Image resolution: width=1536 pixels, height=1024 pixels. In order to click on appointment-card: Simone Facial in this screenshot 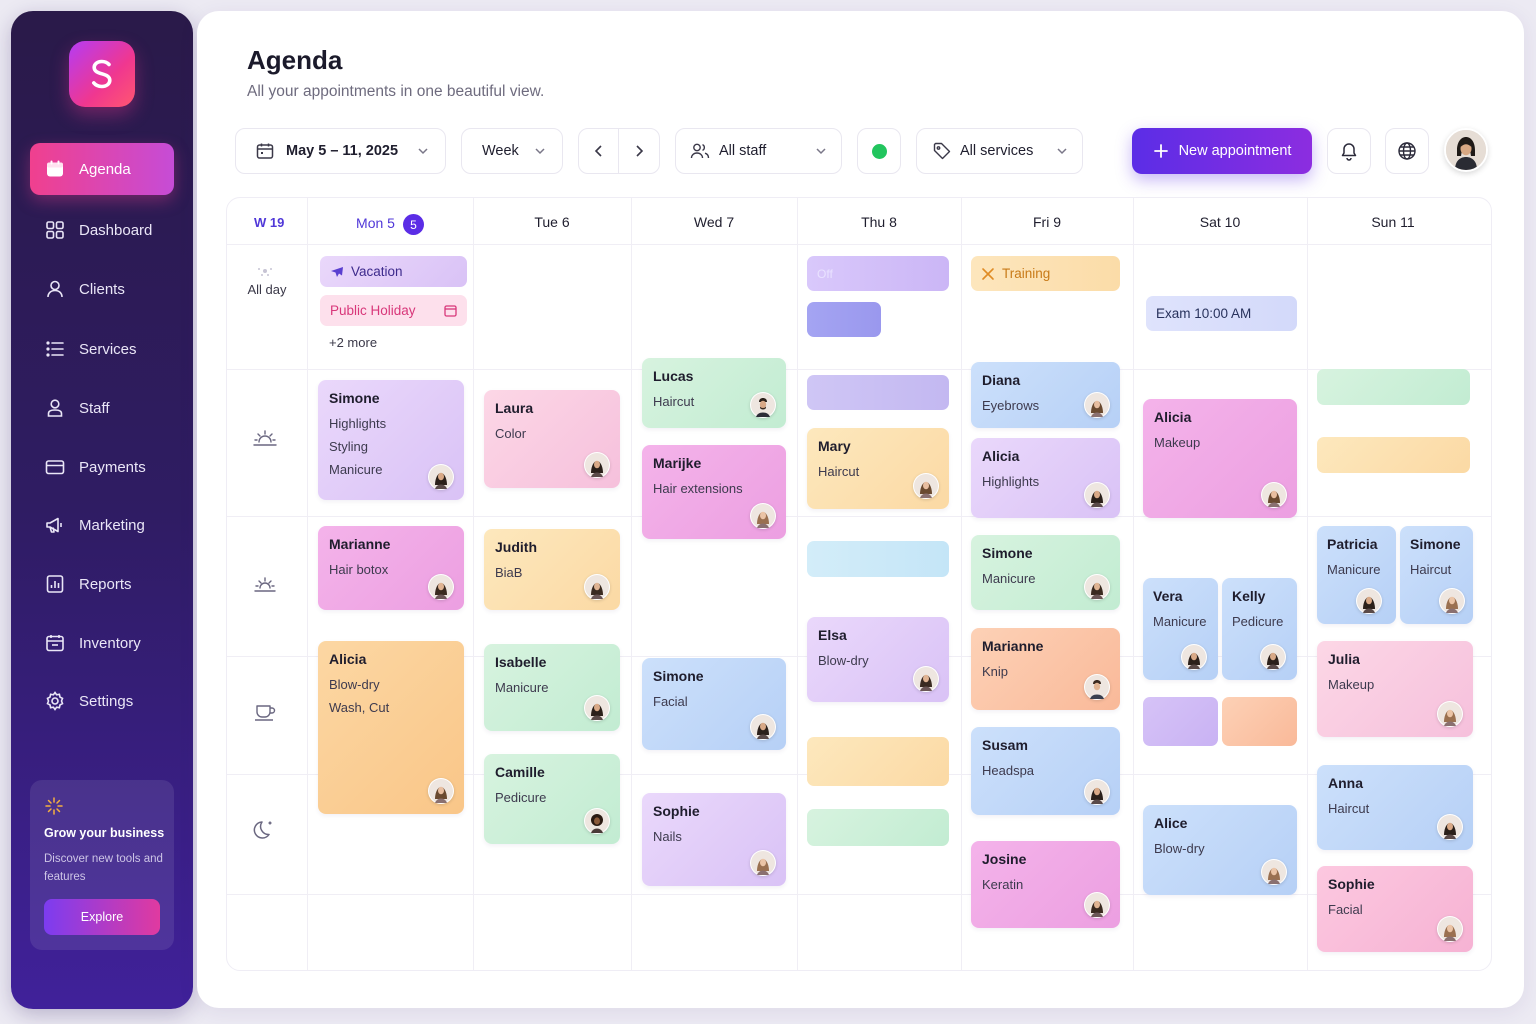, I will do `click(714, 704)`.